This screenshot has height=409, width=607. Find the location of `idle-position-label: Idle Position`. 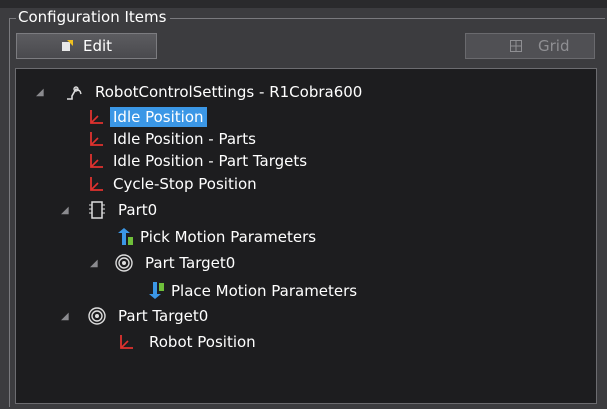

idle-position-label: Idle Position is located at coordinates (158, 117).